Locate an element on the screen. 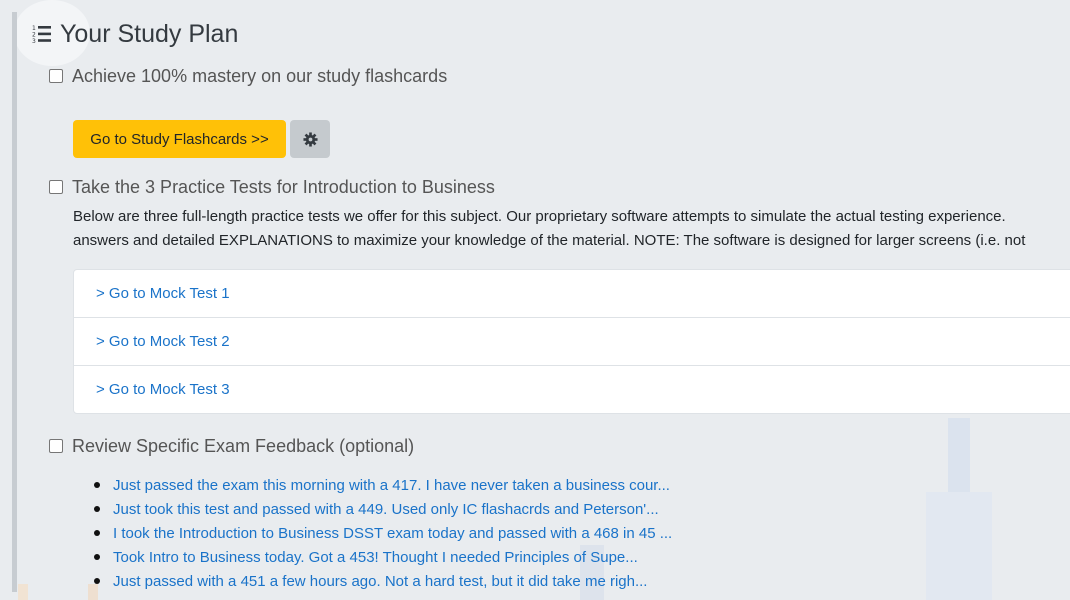 This screenshot has height=600, width=1070. svg-text: 3 is located at coordinates (34, 41).